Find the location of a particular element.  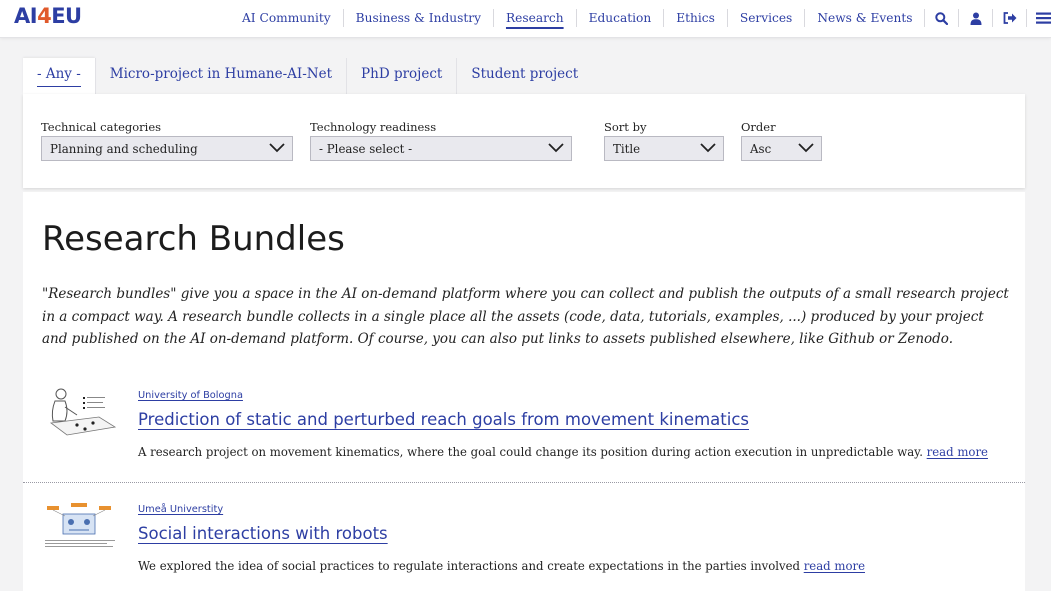

order-filter: Order Asc is located at coordinates (781, 140).